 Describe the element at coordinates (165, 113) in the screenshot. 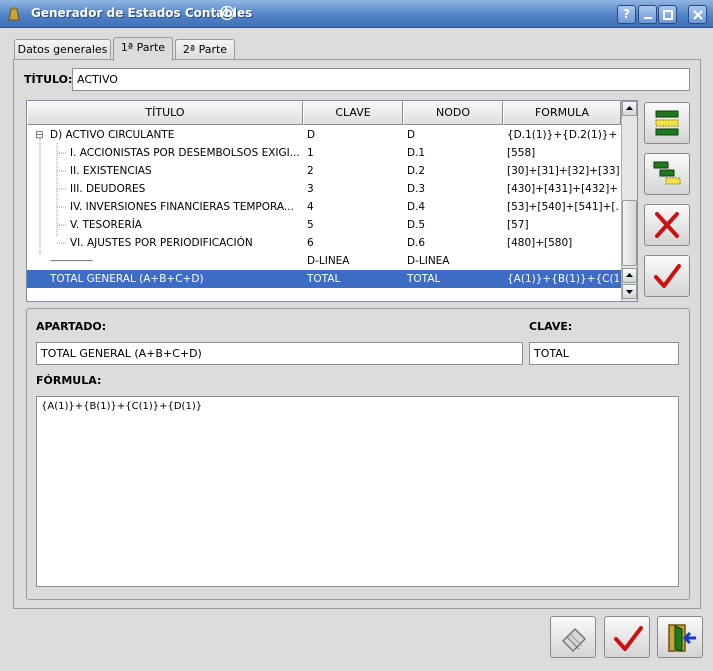

I see `column-header-titulo: TÍTULO` at that location.